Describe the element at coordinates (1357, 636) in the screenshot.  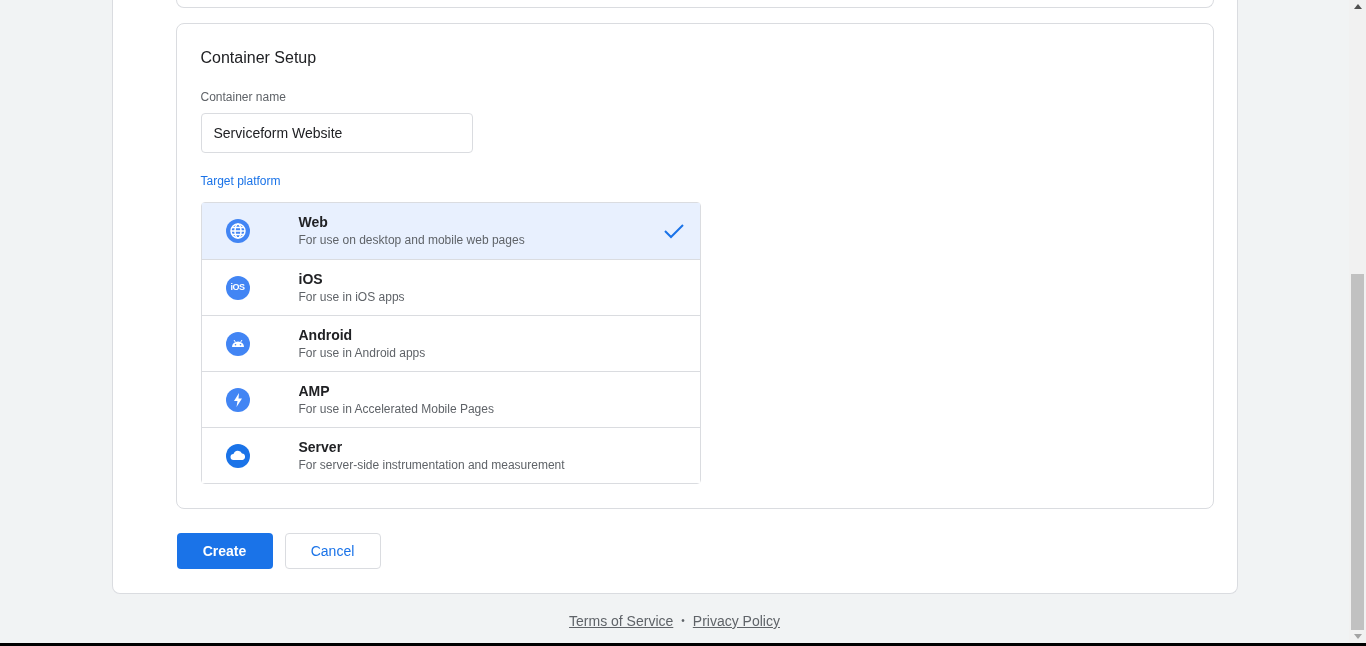
I see `down-arrow-icon` at that location.